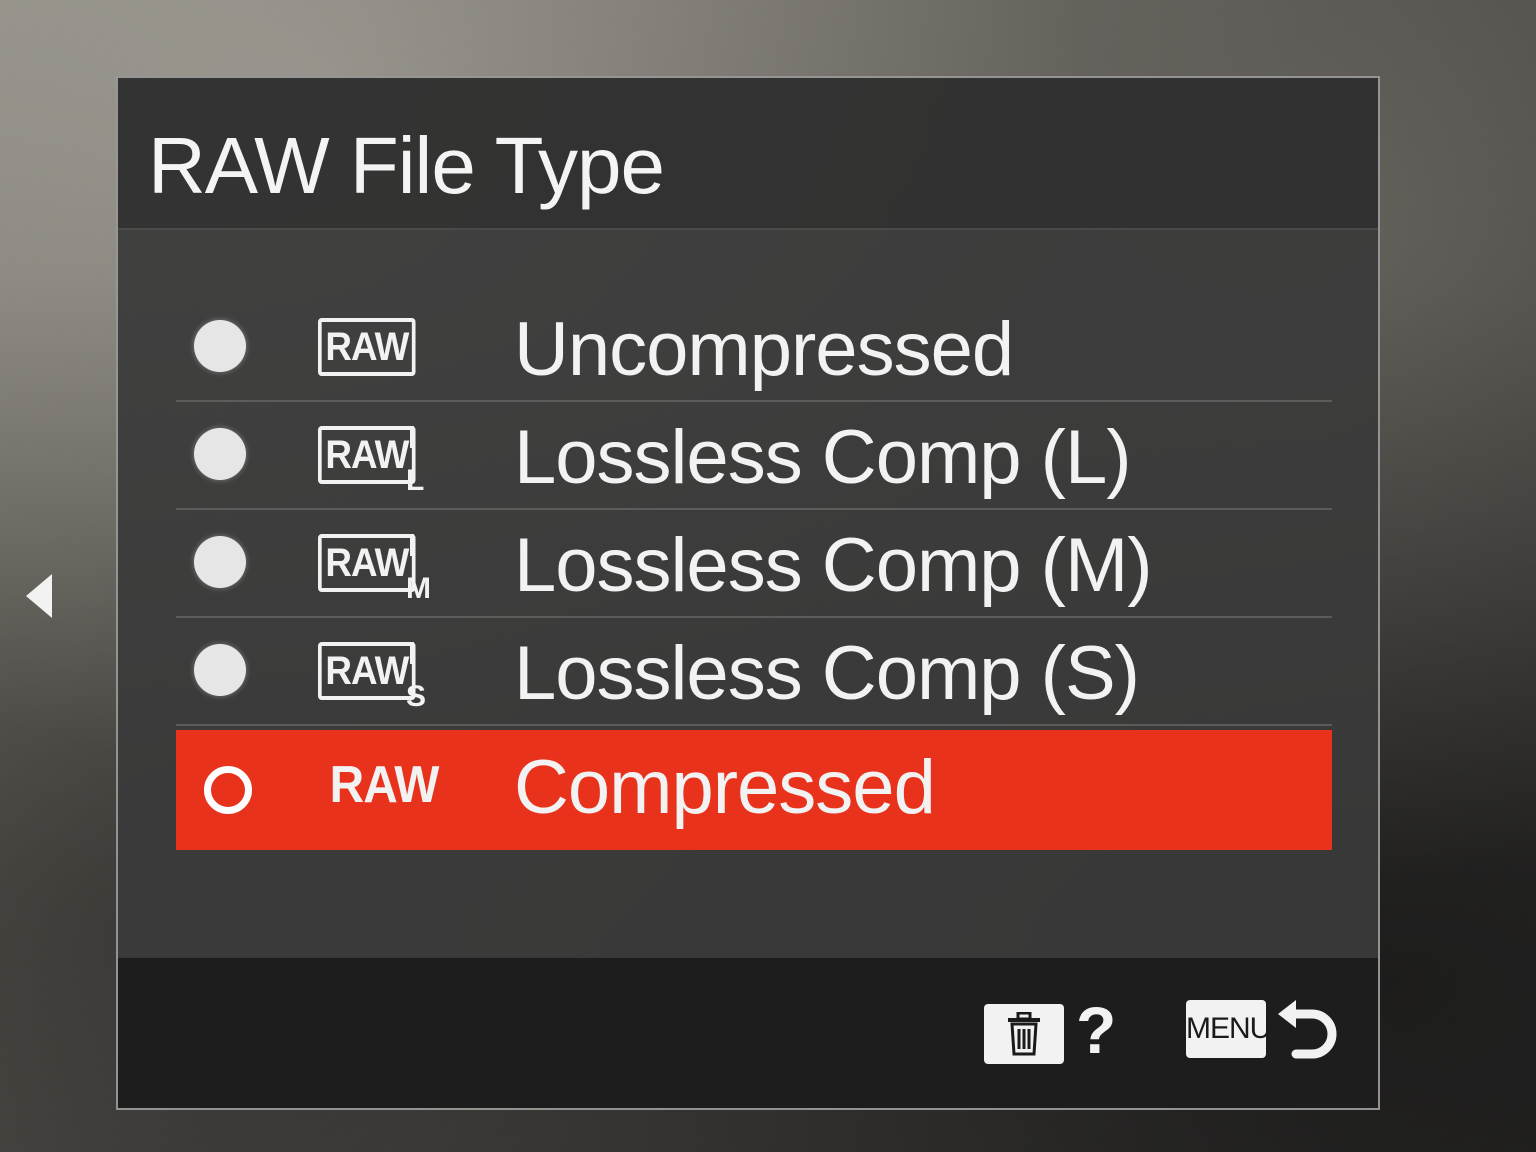 Image resolution: width=1536 pixels, height=1152 pixels. Describe the element at coordinates (748, 154) in the screenshot. I see `title-bar: RAW File Type` at that location.